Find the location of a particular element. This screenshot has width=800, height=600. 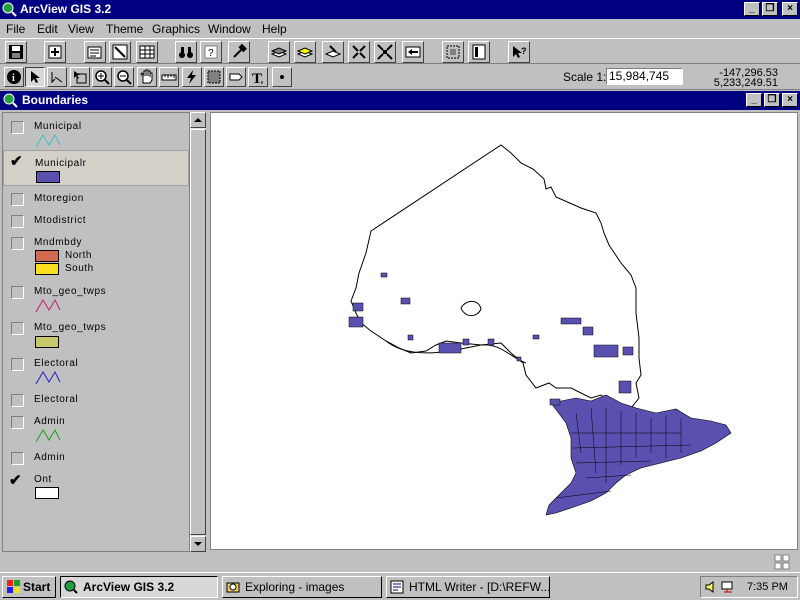

layout-button is located at coordinates (479, 52).